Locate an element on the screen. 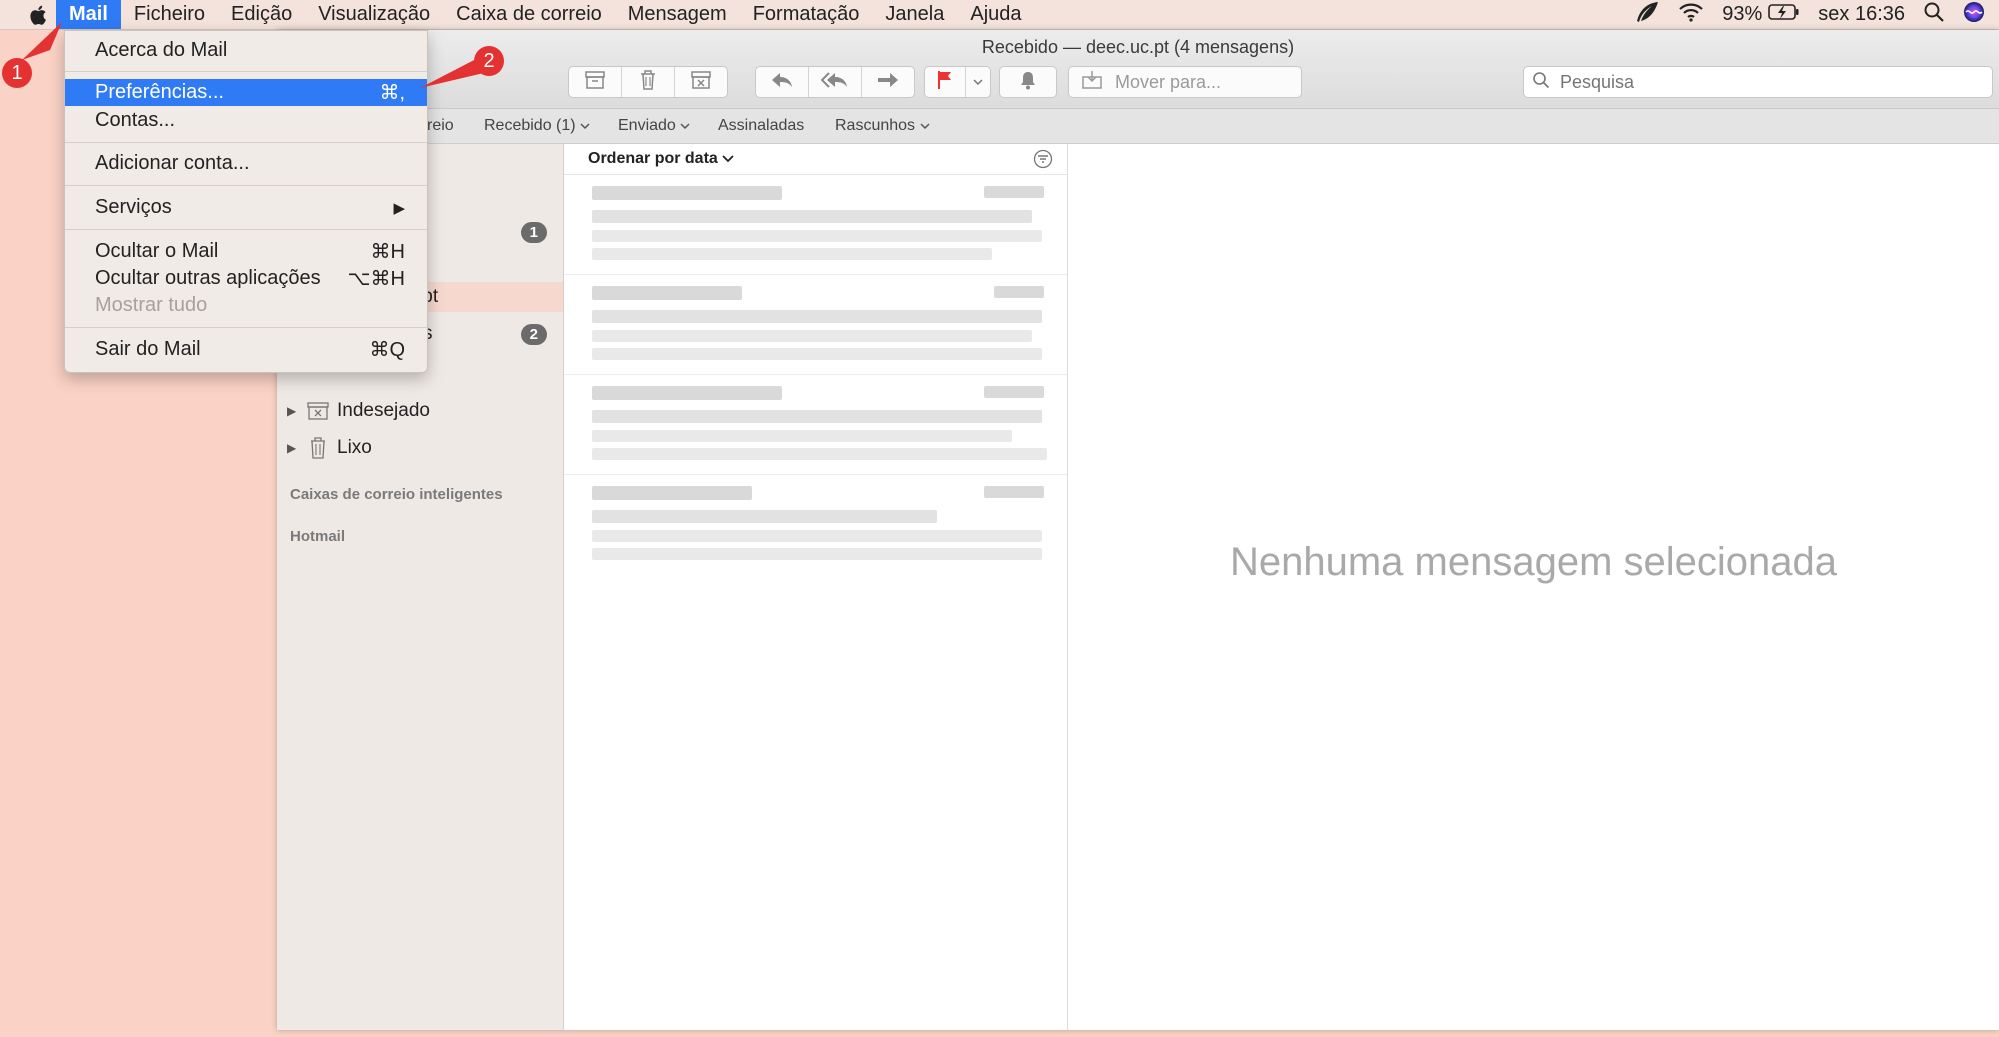 The width and height of the screenshot is (1999, 1037). annotation-arrows is located at coordinates (255, 55).